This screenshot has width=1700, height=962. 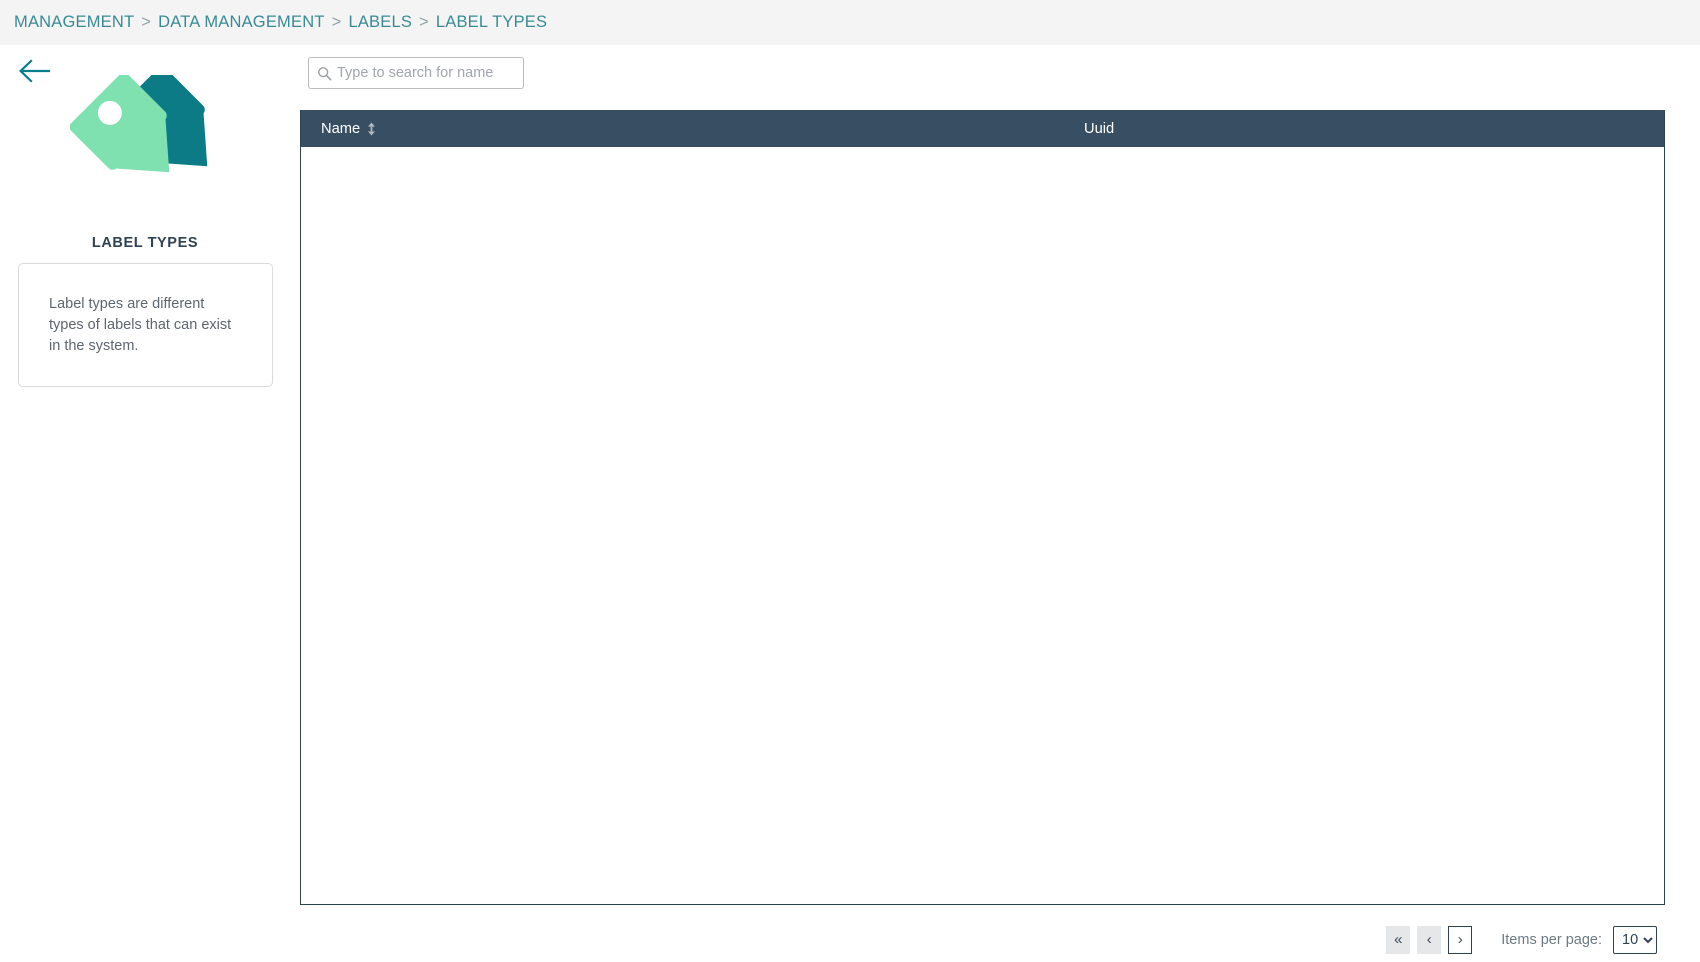 What do you see at coordinates (1635, 939) in the screenshot?
I see `items-per-page-select: 10` at bounding box center [1635, 939].